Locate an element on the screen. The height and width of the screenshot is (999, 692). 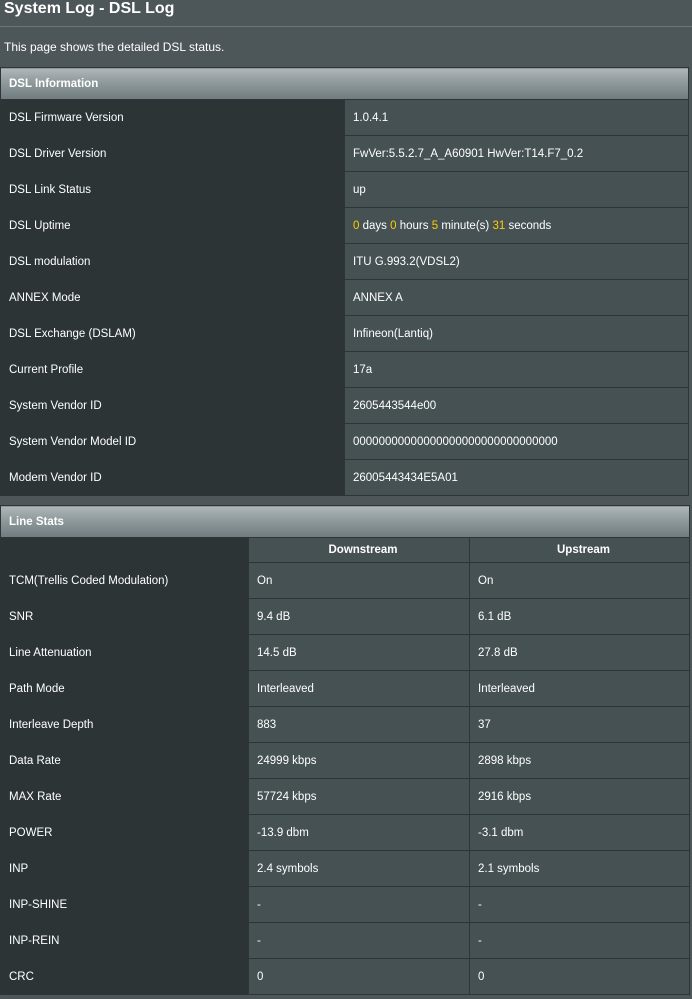
data-rate-downstream: 24999 kbps is located at coordinates (359, 760).